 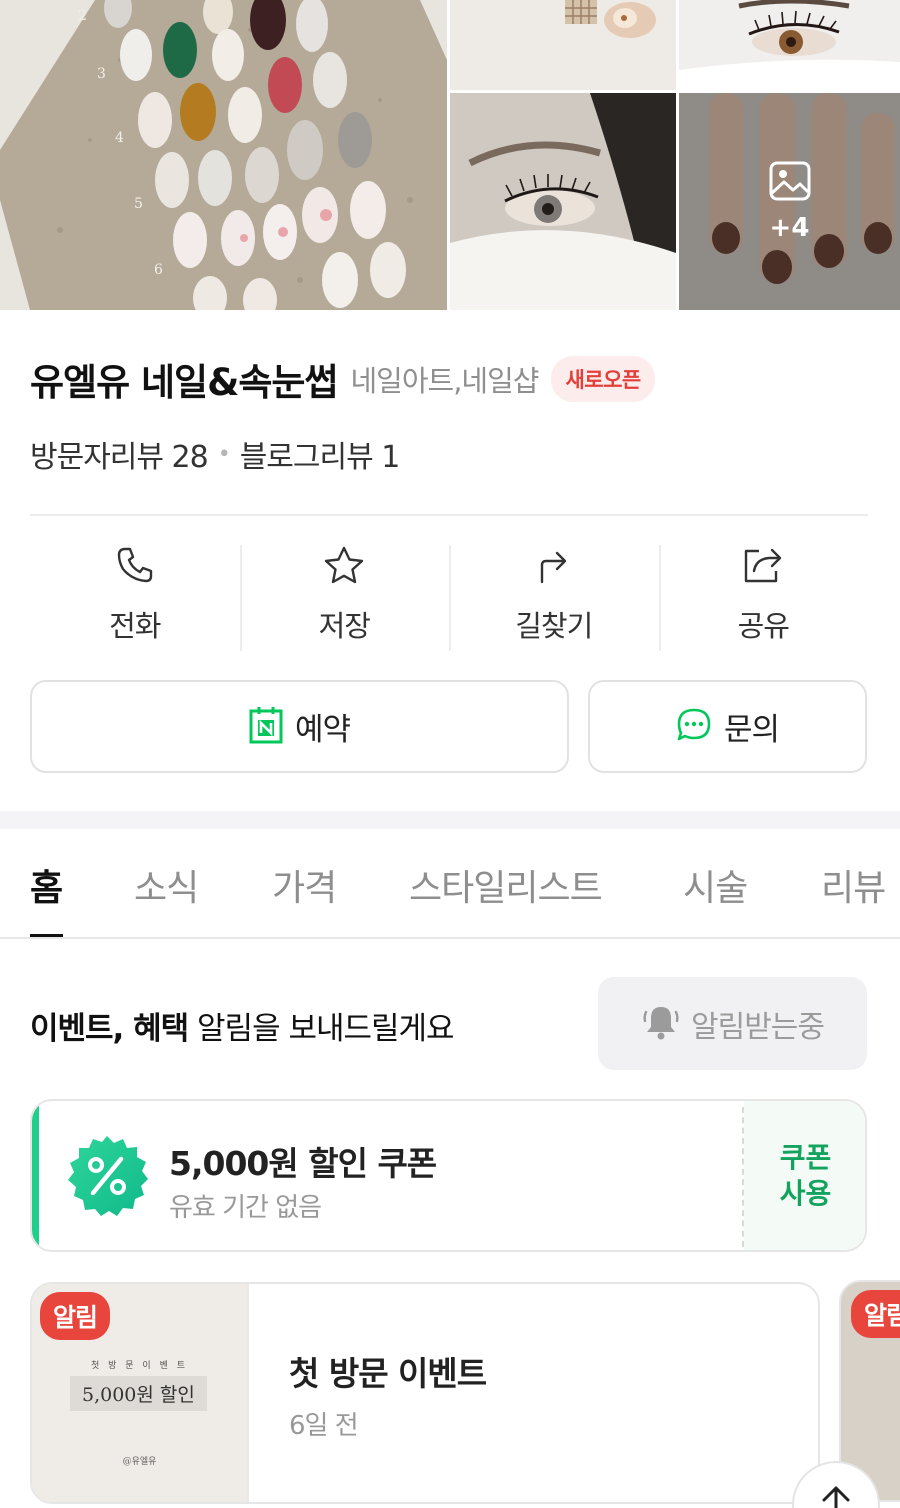 What do you see at coordinates (875, 1314) in the screenshot?
I see `event-next-alert-badge: 알림` at bounding box center [875, 1314].